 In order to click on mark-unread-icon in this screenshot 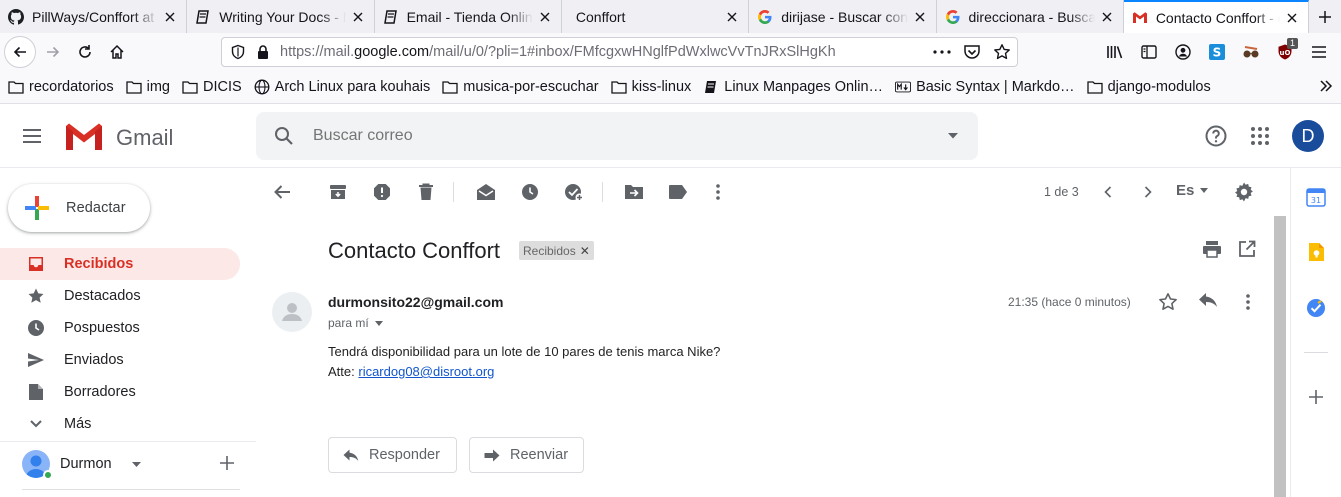, I will do `click(486, 192)`.